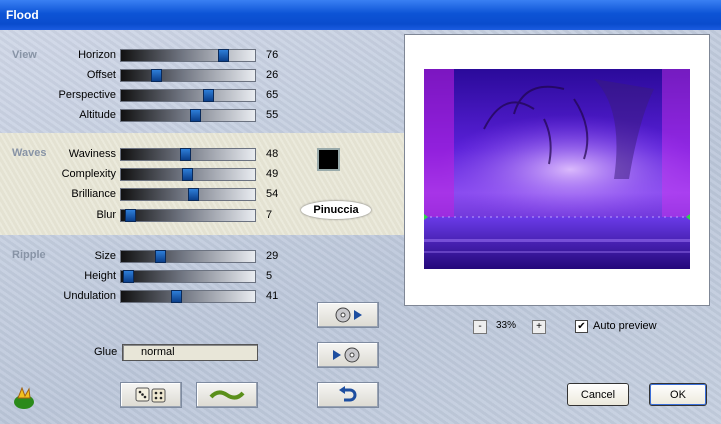  What do you see at coordinates (272, 174) in the screenshot?
I see `slider-value: 49` at bounding box center [272, 174].